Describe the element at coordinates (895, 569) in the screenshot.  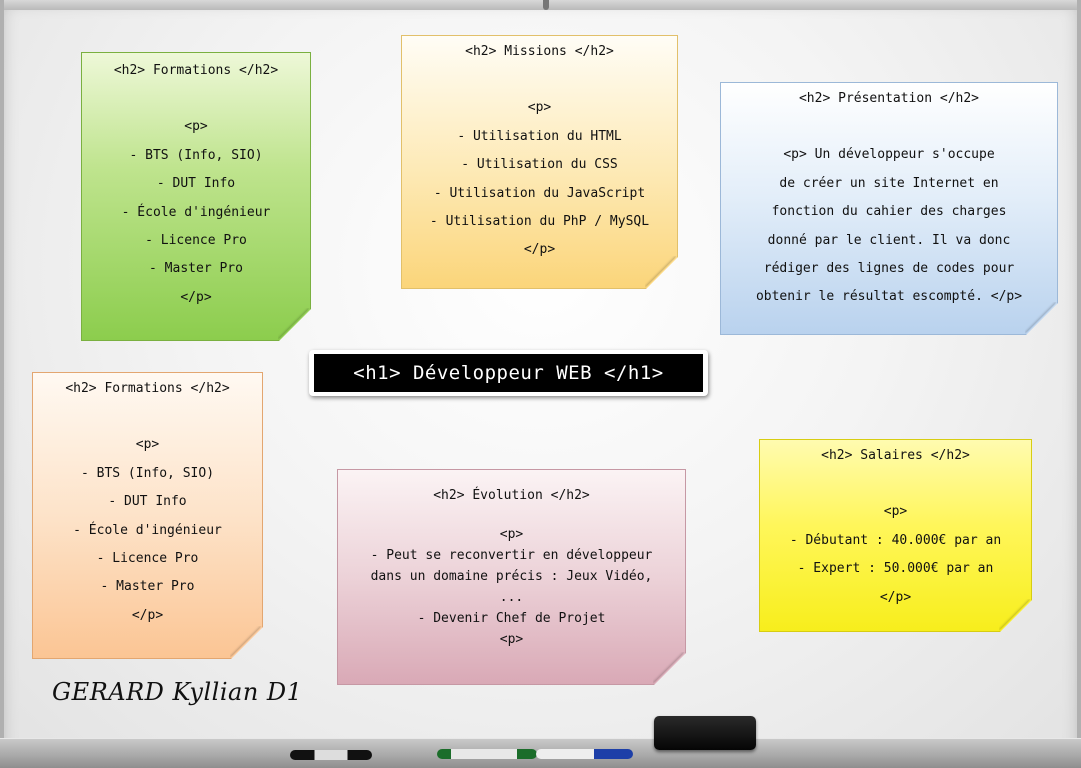
I see `note-line: - Expert : 50.000€ par an` at that location.